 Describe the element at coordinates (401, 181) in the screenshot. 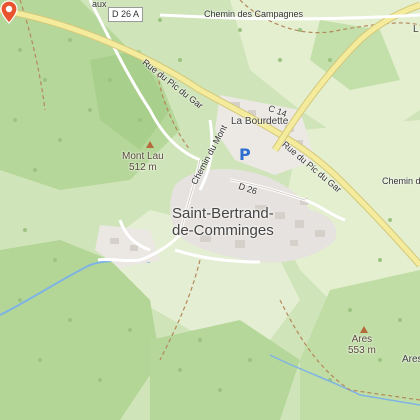

I see `road-label-chemin-de: Chemin de` at that location.